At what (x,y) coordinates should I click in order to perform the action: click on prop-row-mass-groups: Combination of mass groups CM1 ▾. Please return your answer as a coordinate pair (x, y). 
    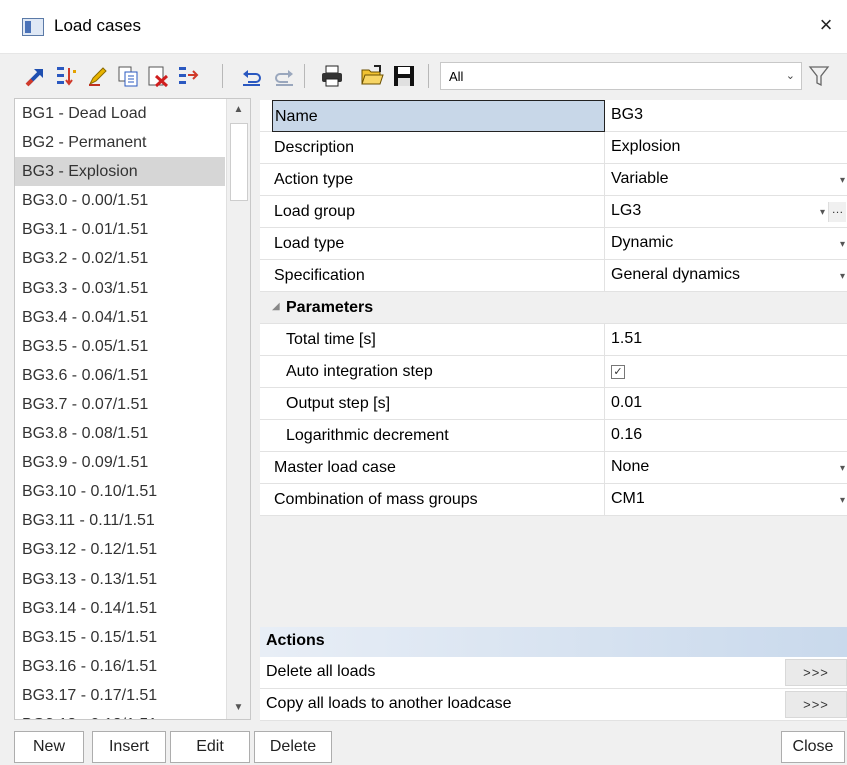
    Looking at the image, I should click on (553, 500).